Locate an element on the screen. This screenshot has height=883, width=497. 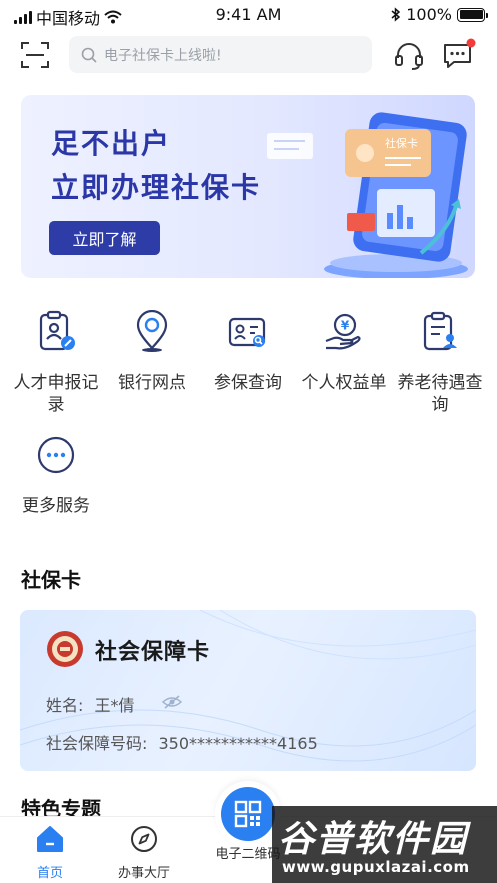
search-placeholder: 电子社保卡上线啦! is located at coordinates (163, 55).